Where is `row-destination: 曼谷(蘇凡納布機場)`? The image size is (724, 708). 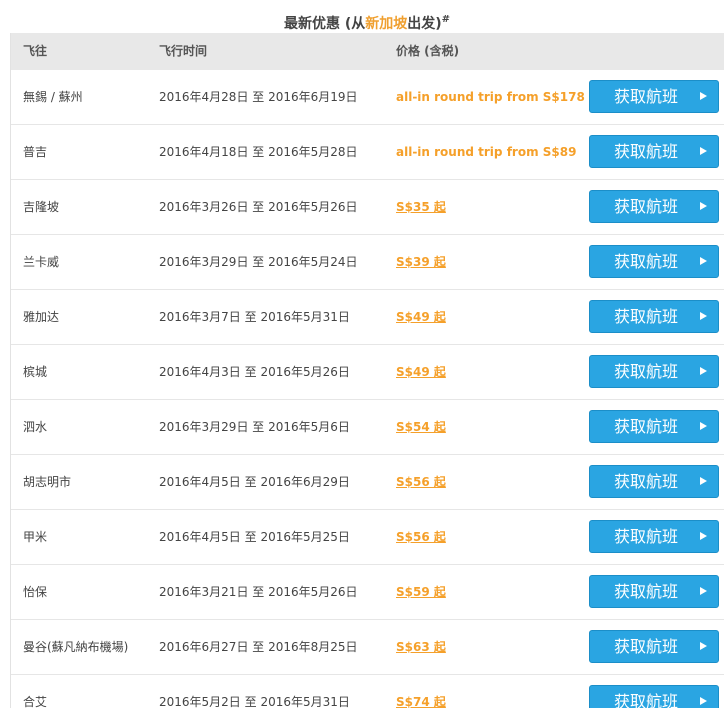
row-destination: 曼谷(蘇凡納布機場) is located at coordinates (76, 647).